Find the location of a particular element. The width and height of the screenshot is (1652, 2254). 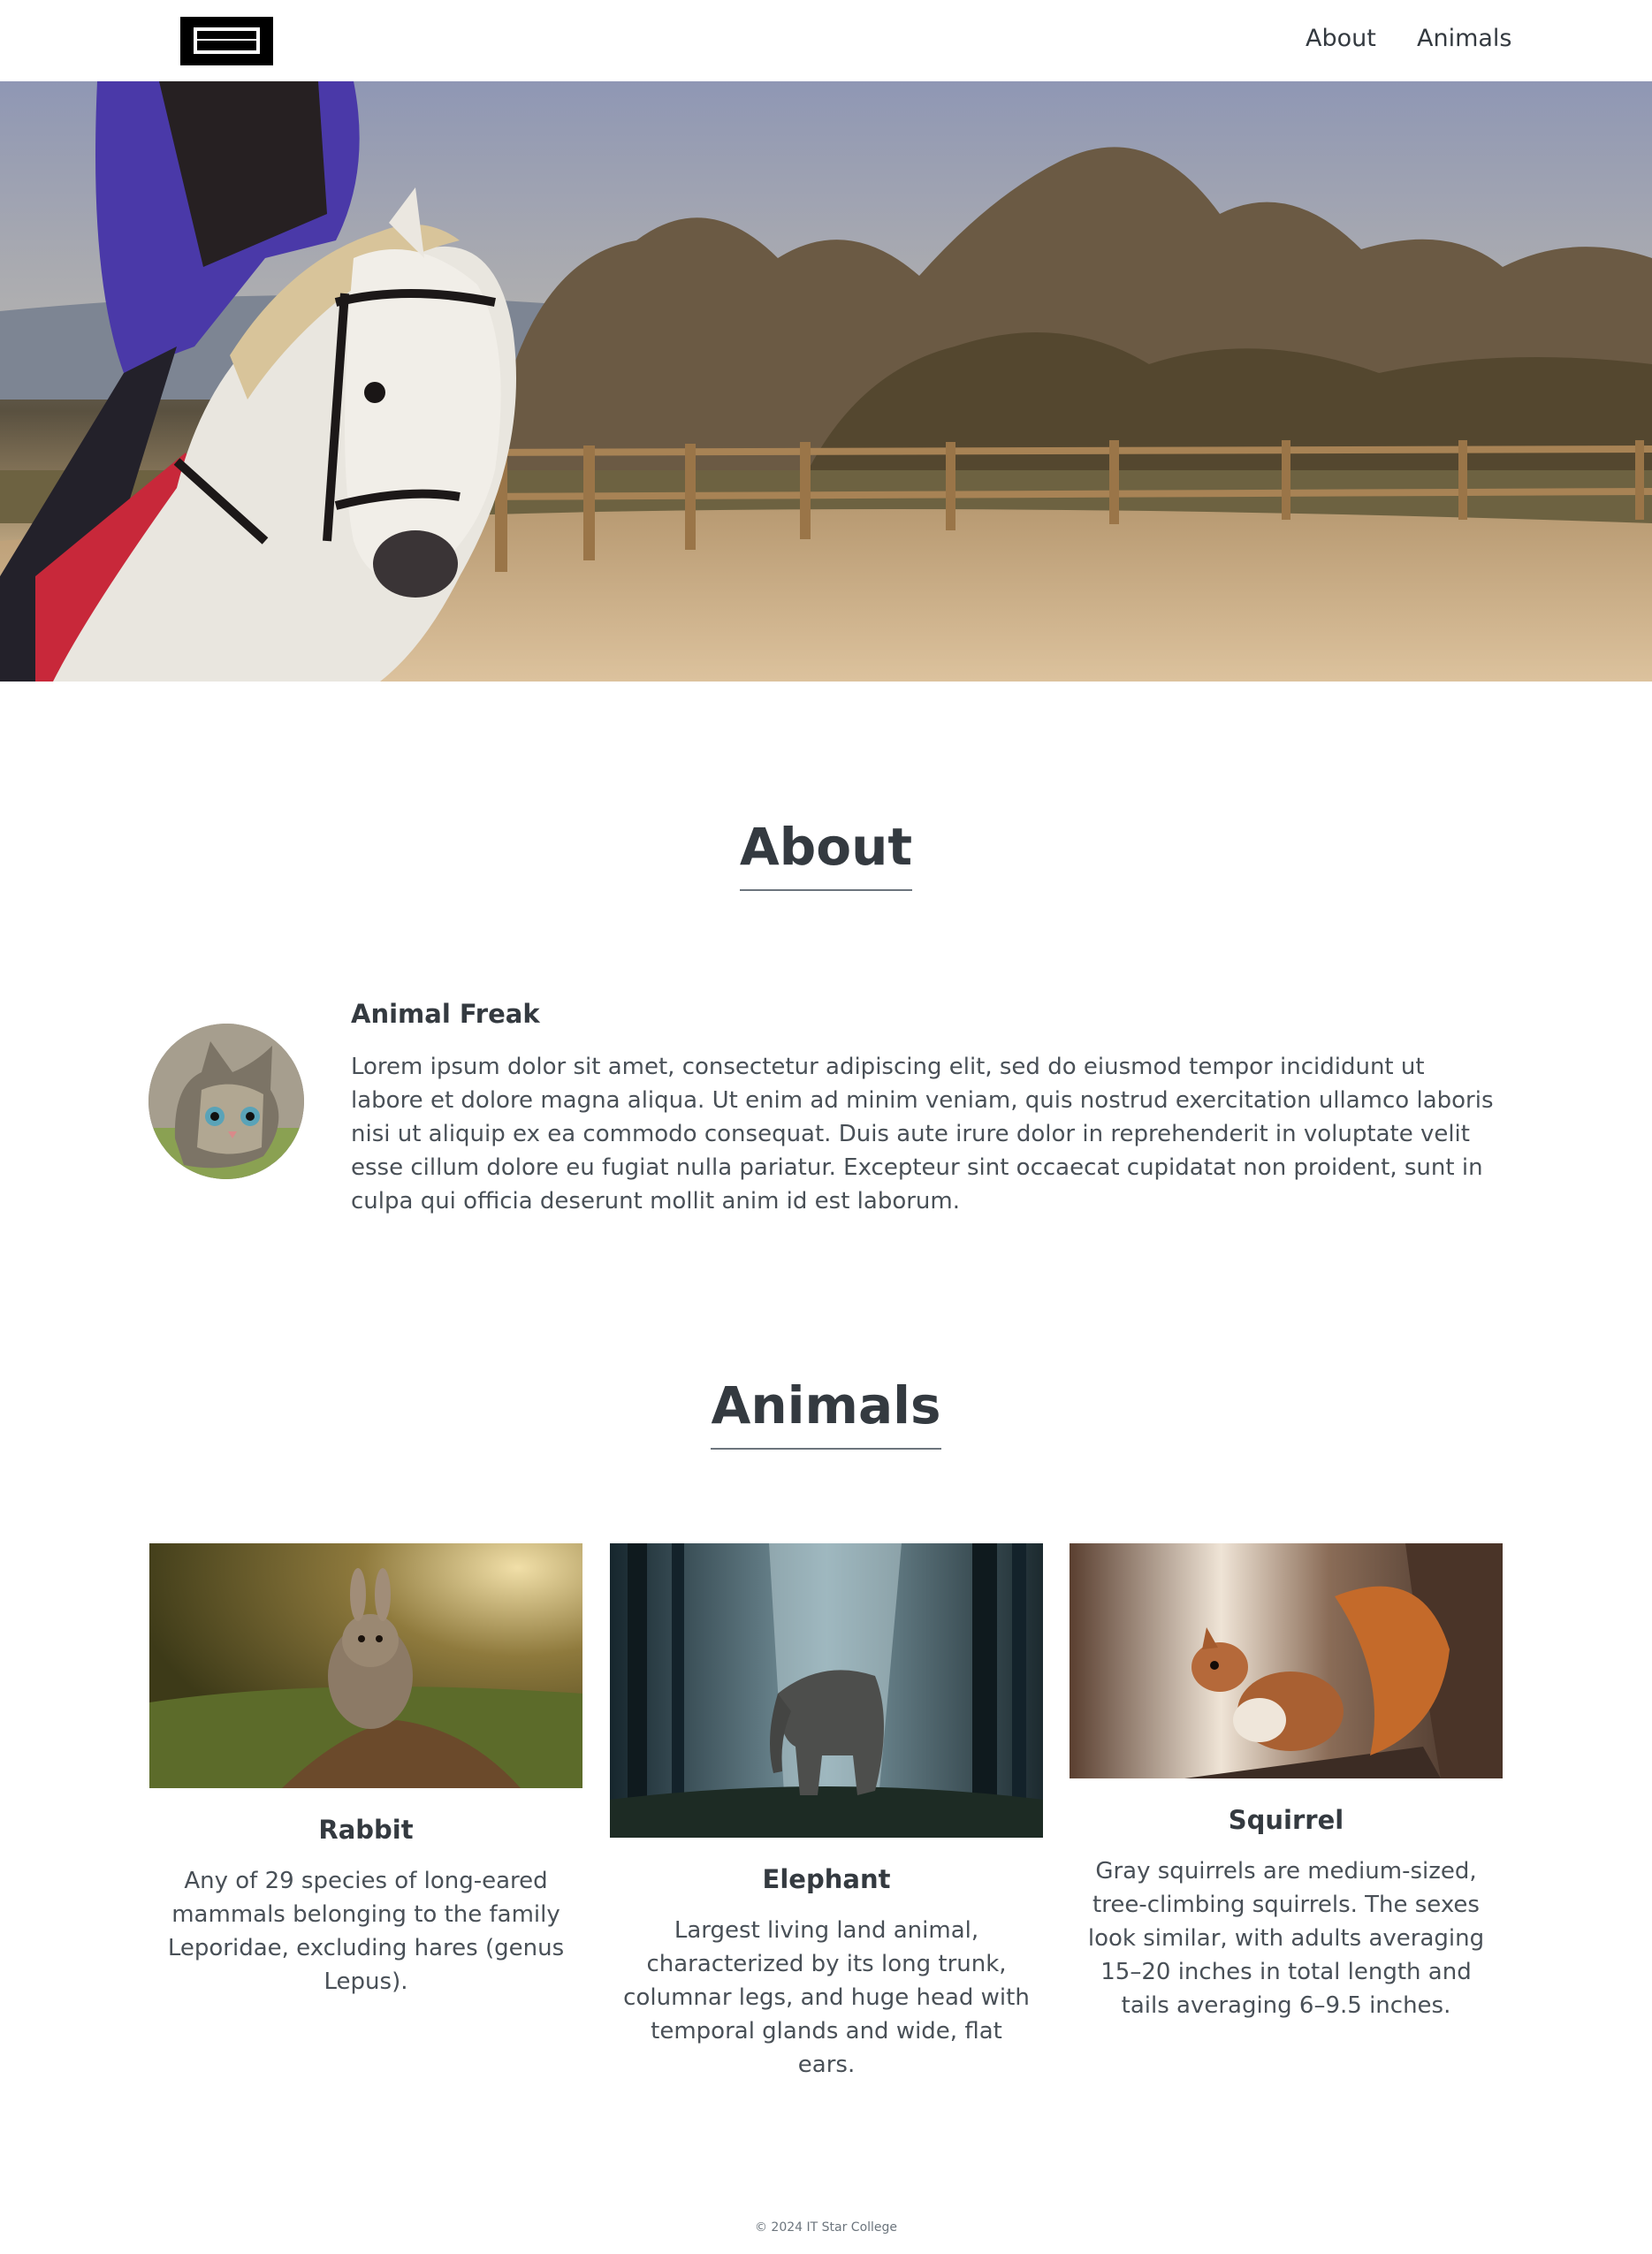

avatar is located at coordinates (226, 1101).